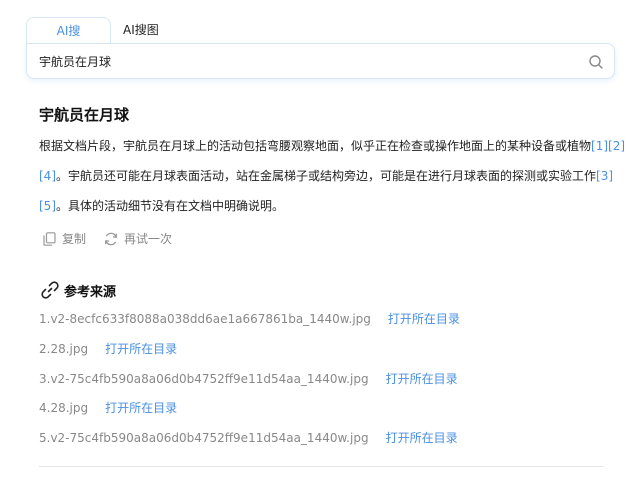 This screenshot has width=643, height=500. Describe the element at coordinates (111, 238) in the screenshot. I see `refresh-icon` at that location.